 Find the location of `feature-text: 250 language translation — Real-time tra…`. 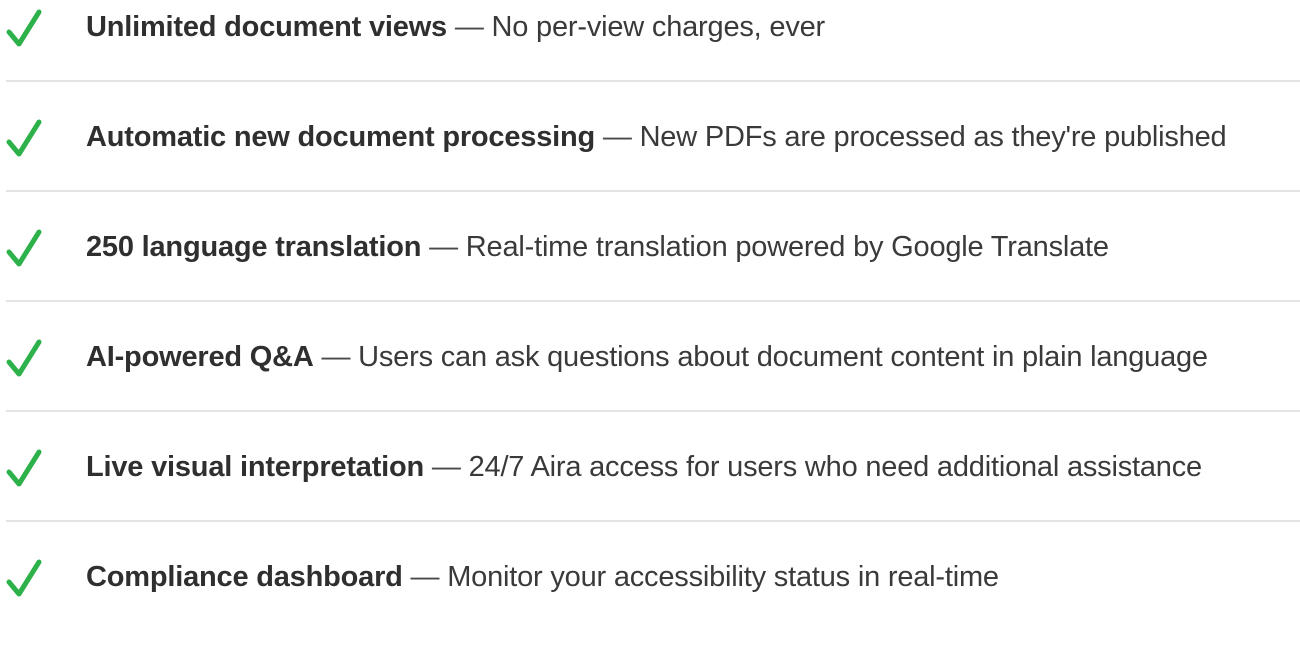

feature-text: 250 language translation — Real-time tra… is located at coordinates (597, 247).